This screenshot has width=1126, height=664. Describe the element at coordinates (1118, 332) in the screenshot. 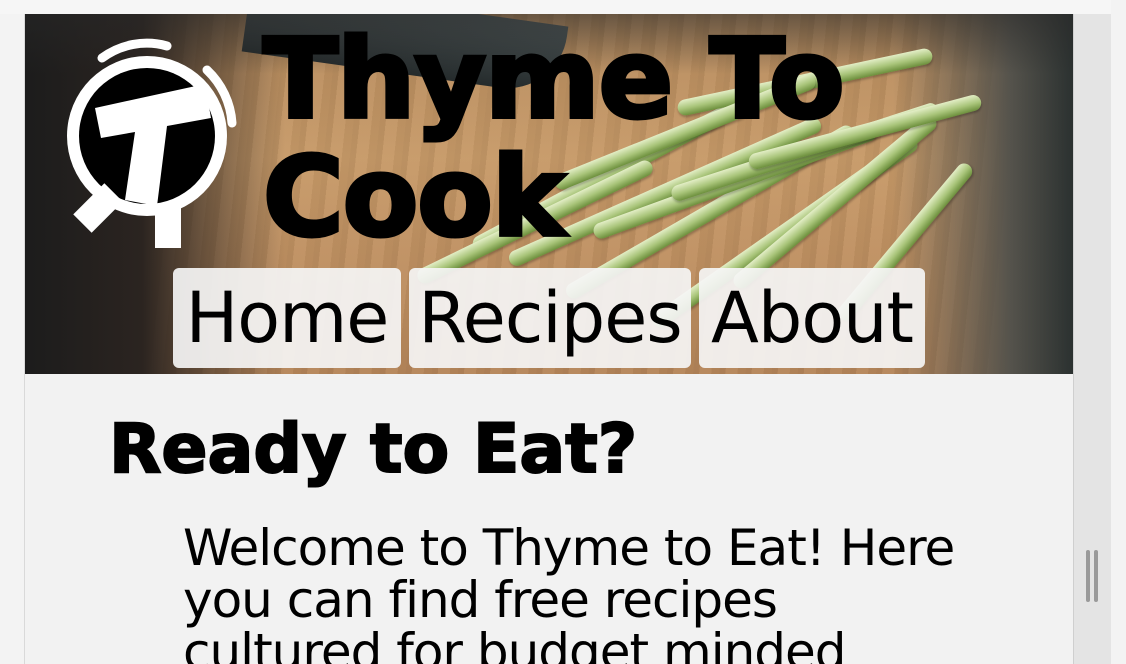

I see `window-right-edge` at that location.